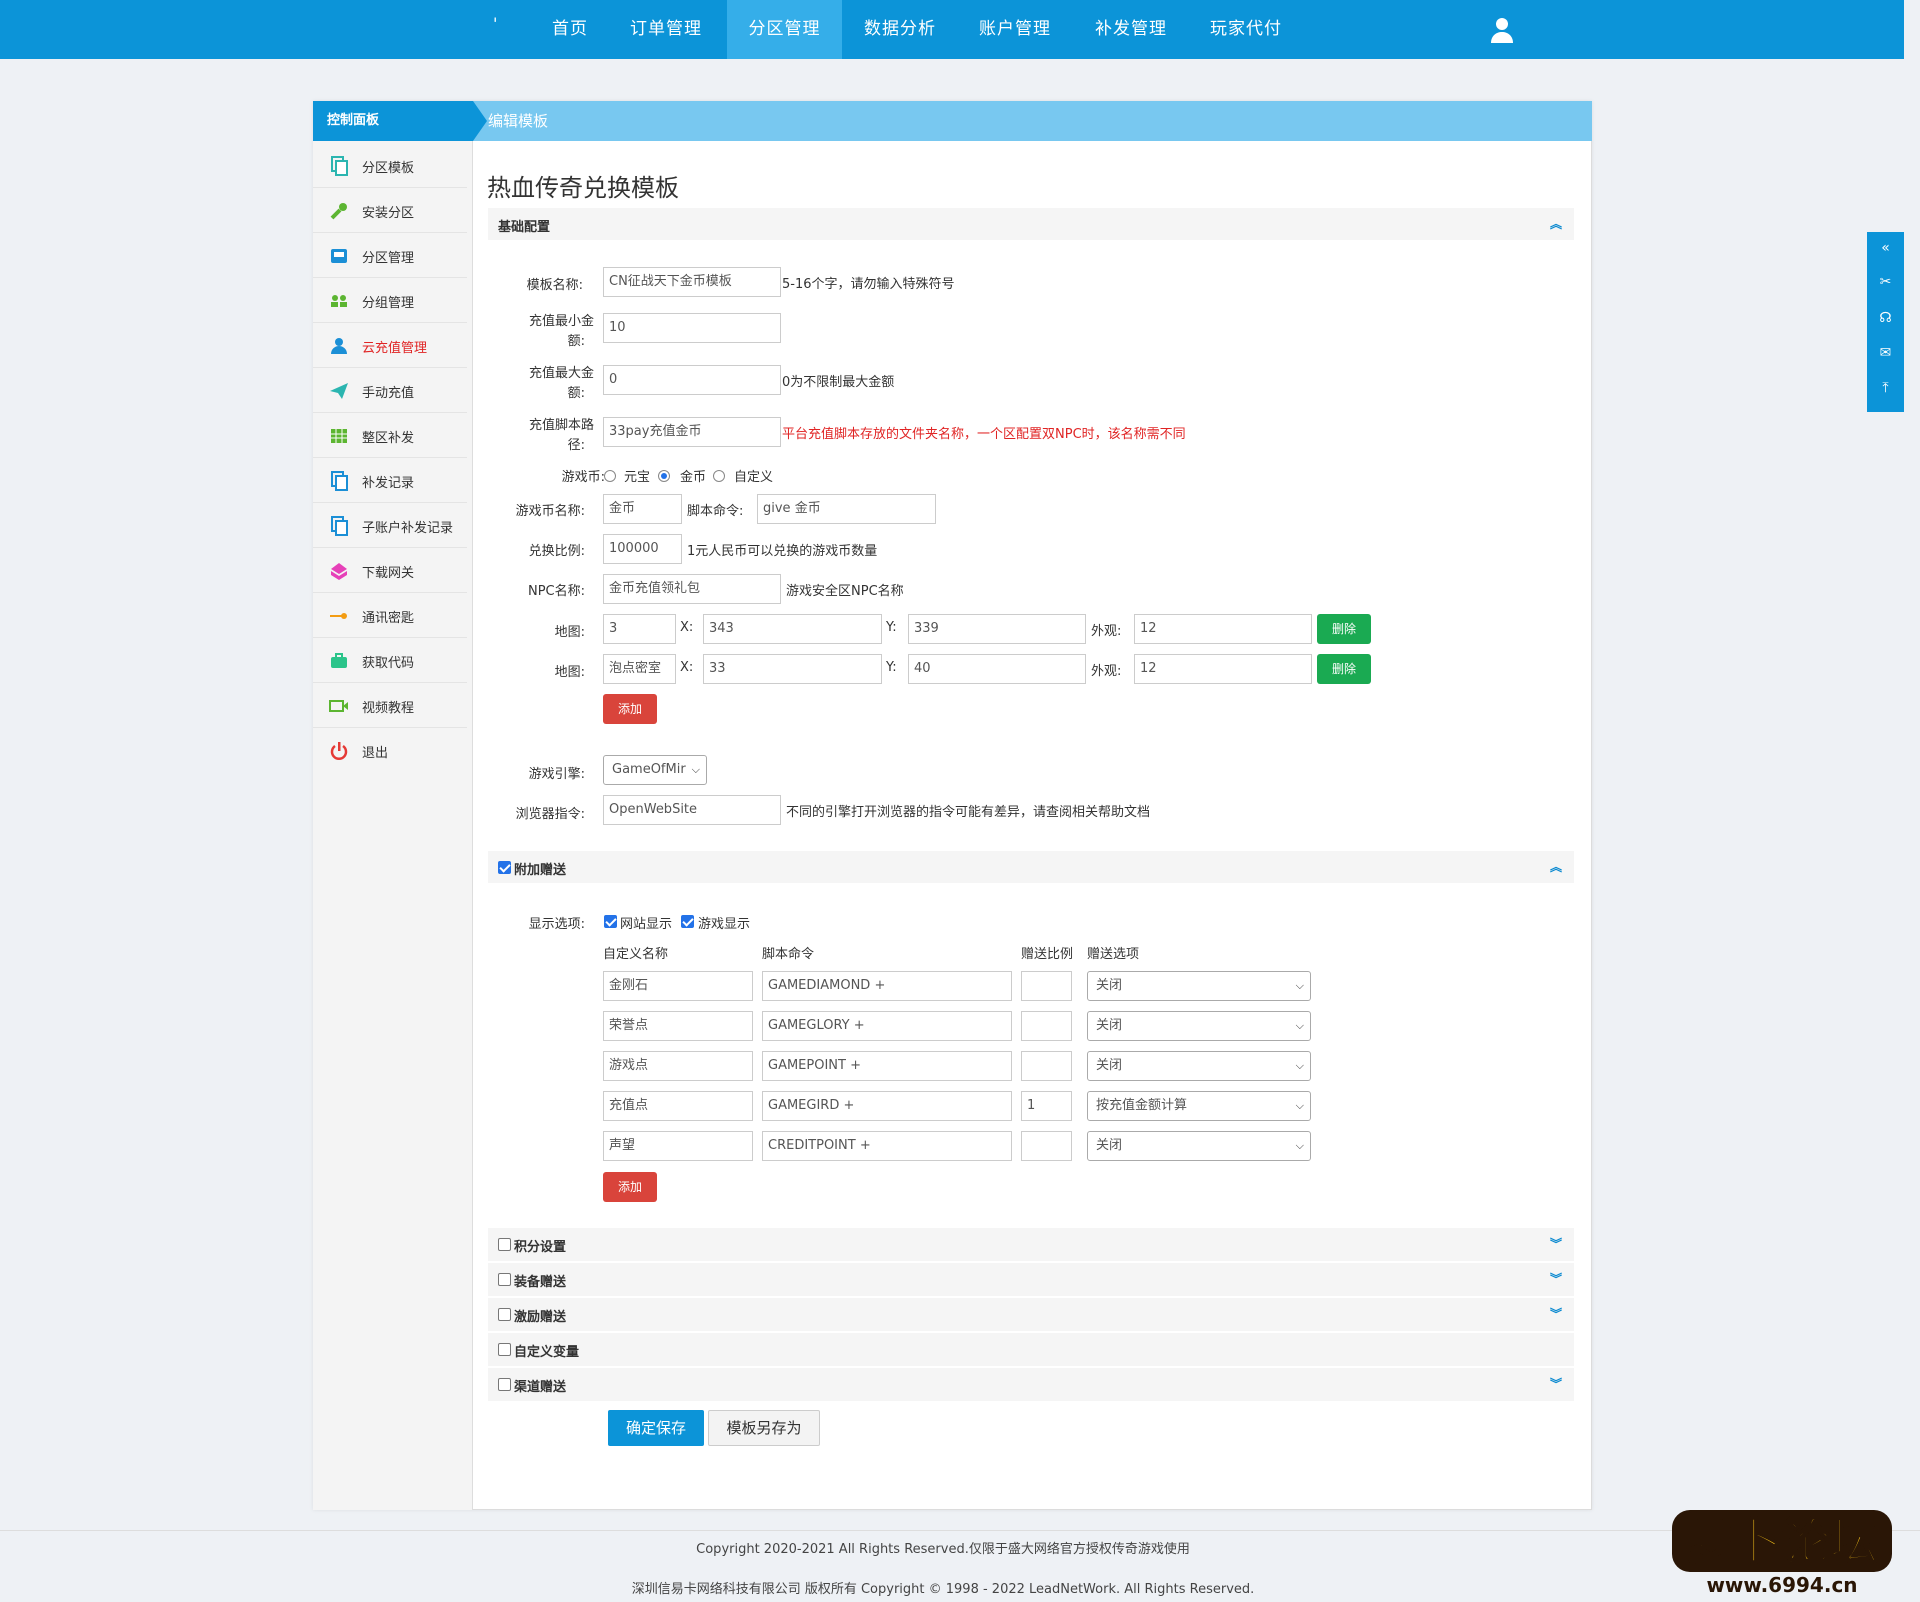 The image size is (1920, 1602). Describe the element at coordinates (1015, 29) in the screenshot. I see `nav-account: 账户管理` at that location.